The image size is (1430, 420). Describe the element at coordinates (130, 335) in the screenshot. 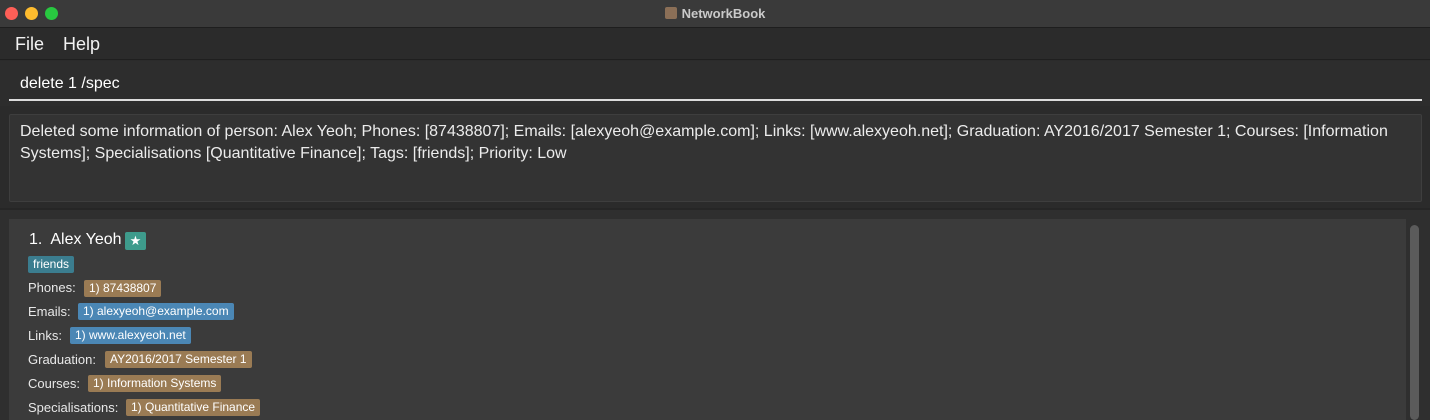

I see `link-chip: 1) www.alexyeoh.net` at that location.